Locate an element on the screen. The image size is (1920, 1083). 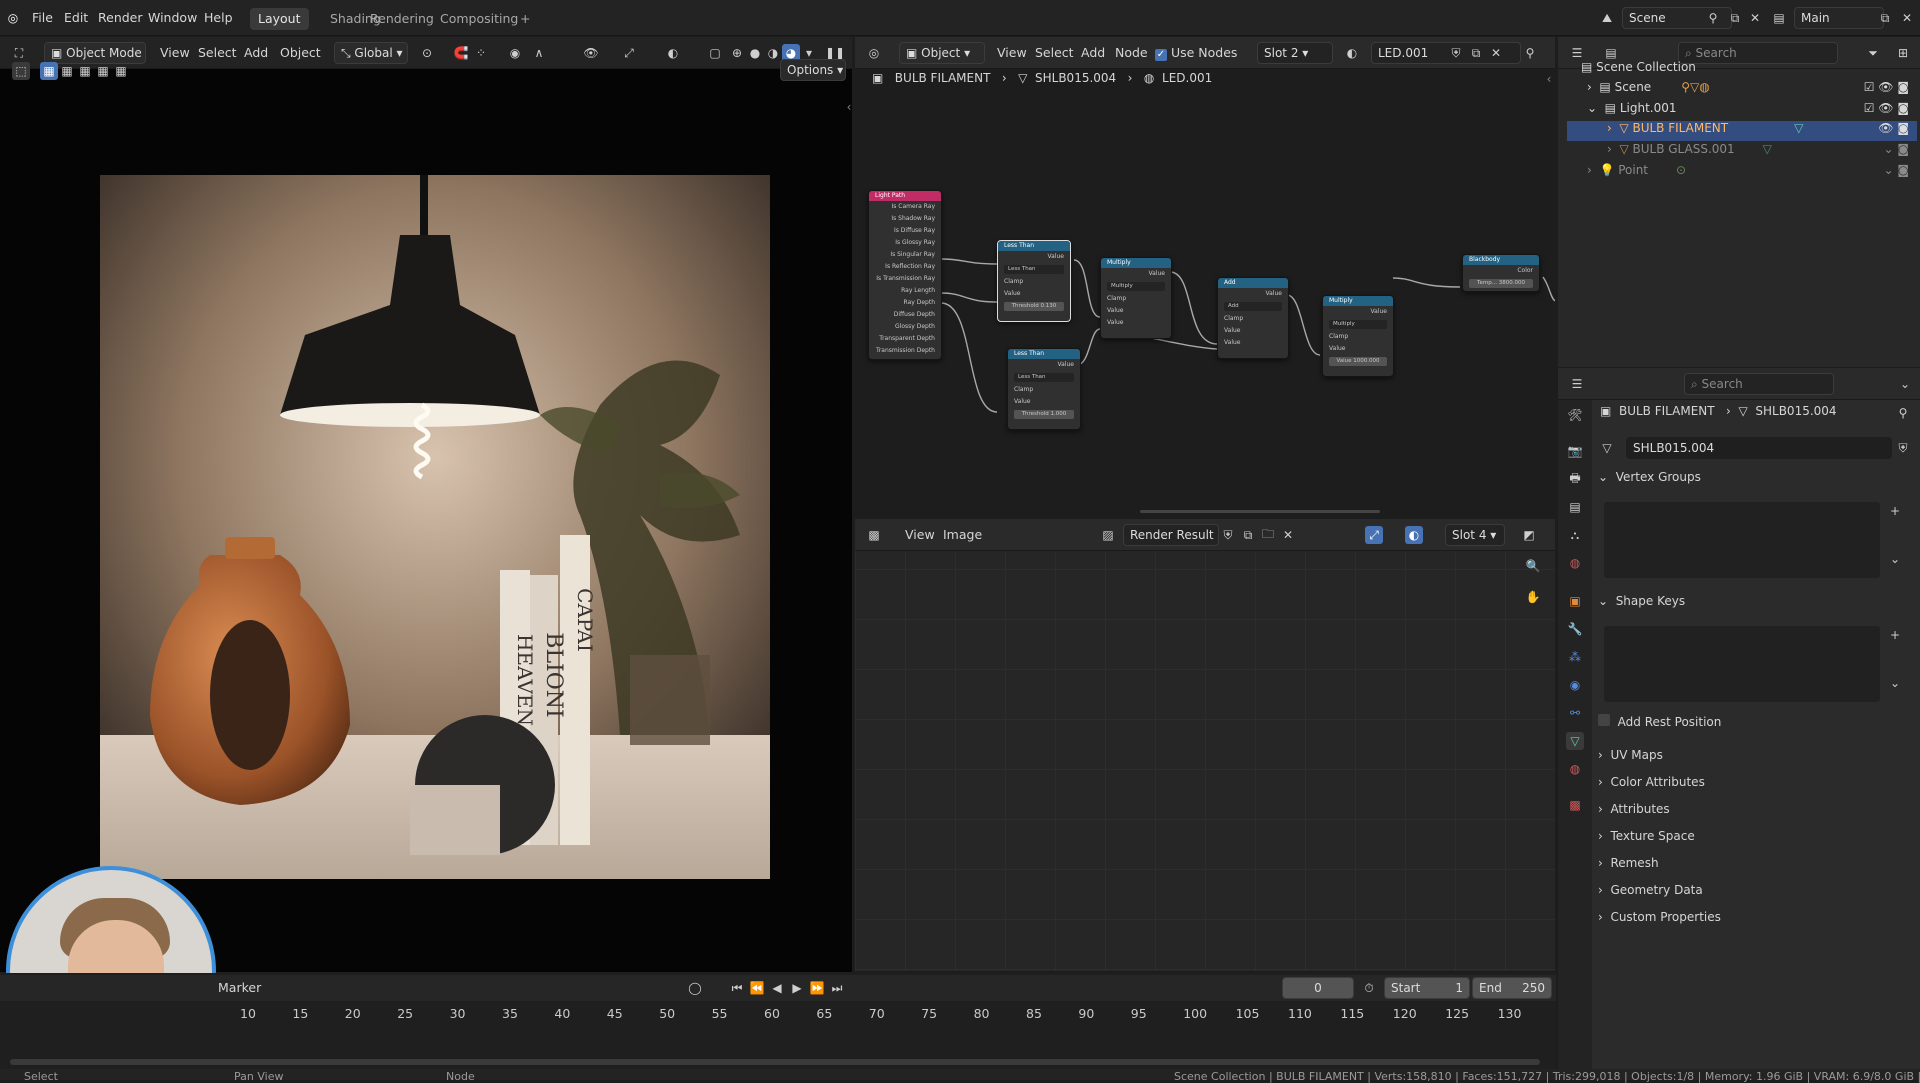
outliner-row-bulb-glass: › ▽ BULB GLASS.001 ▽ ⌄ ◙ is located at coordinates (1742, 152).